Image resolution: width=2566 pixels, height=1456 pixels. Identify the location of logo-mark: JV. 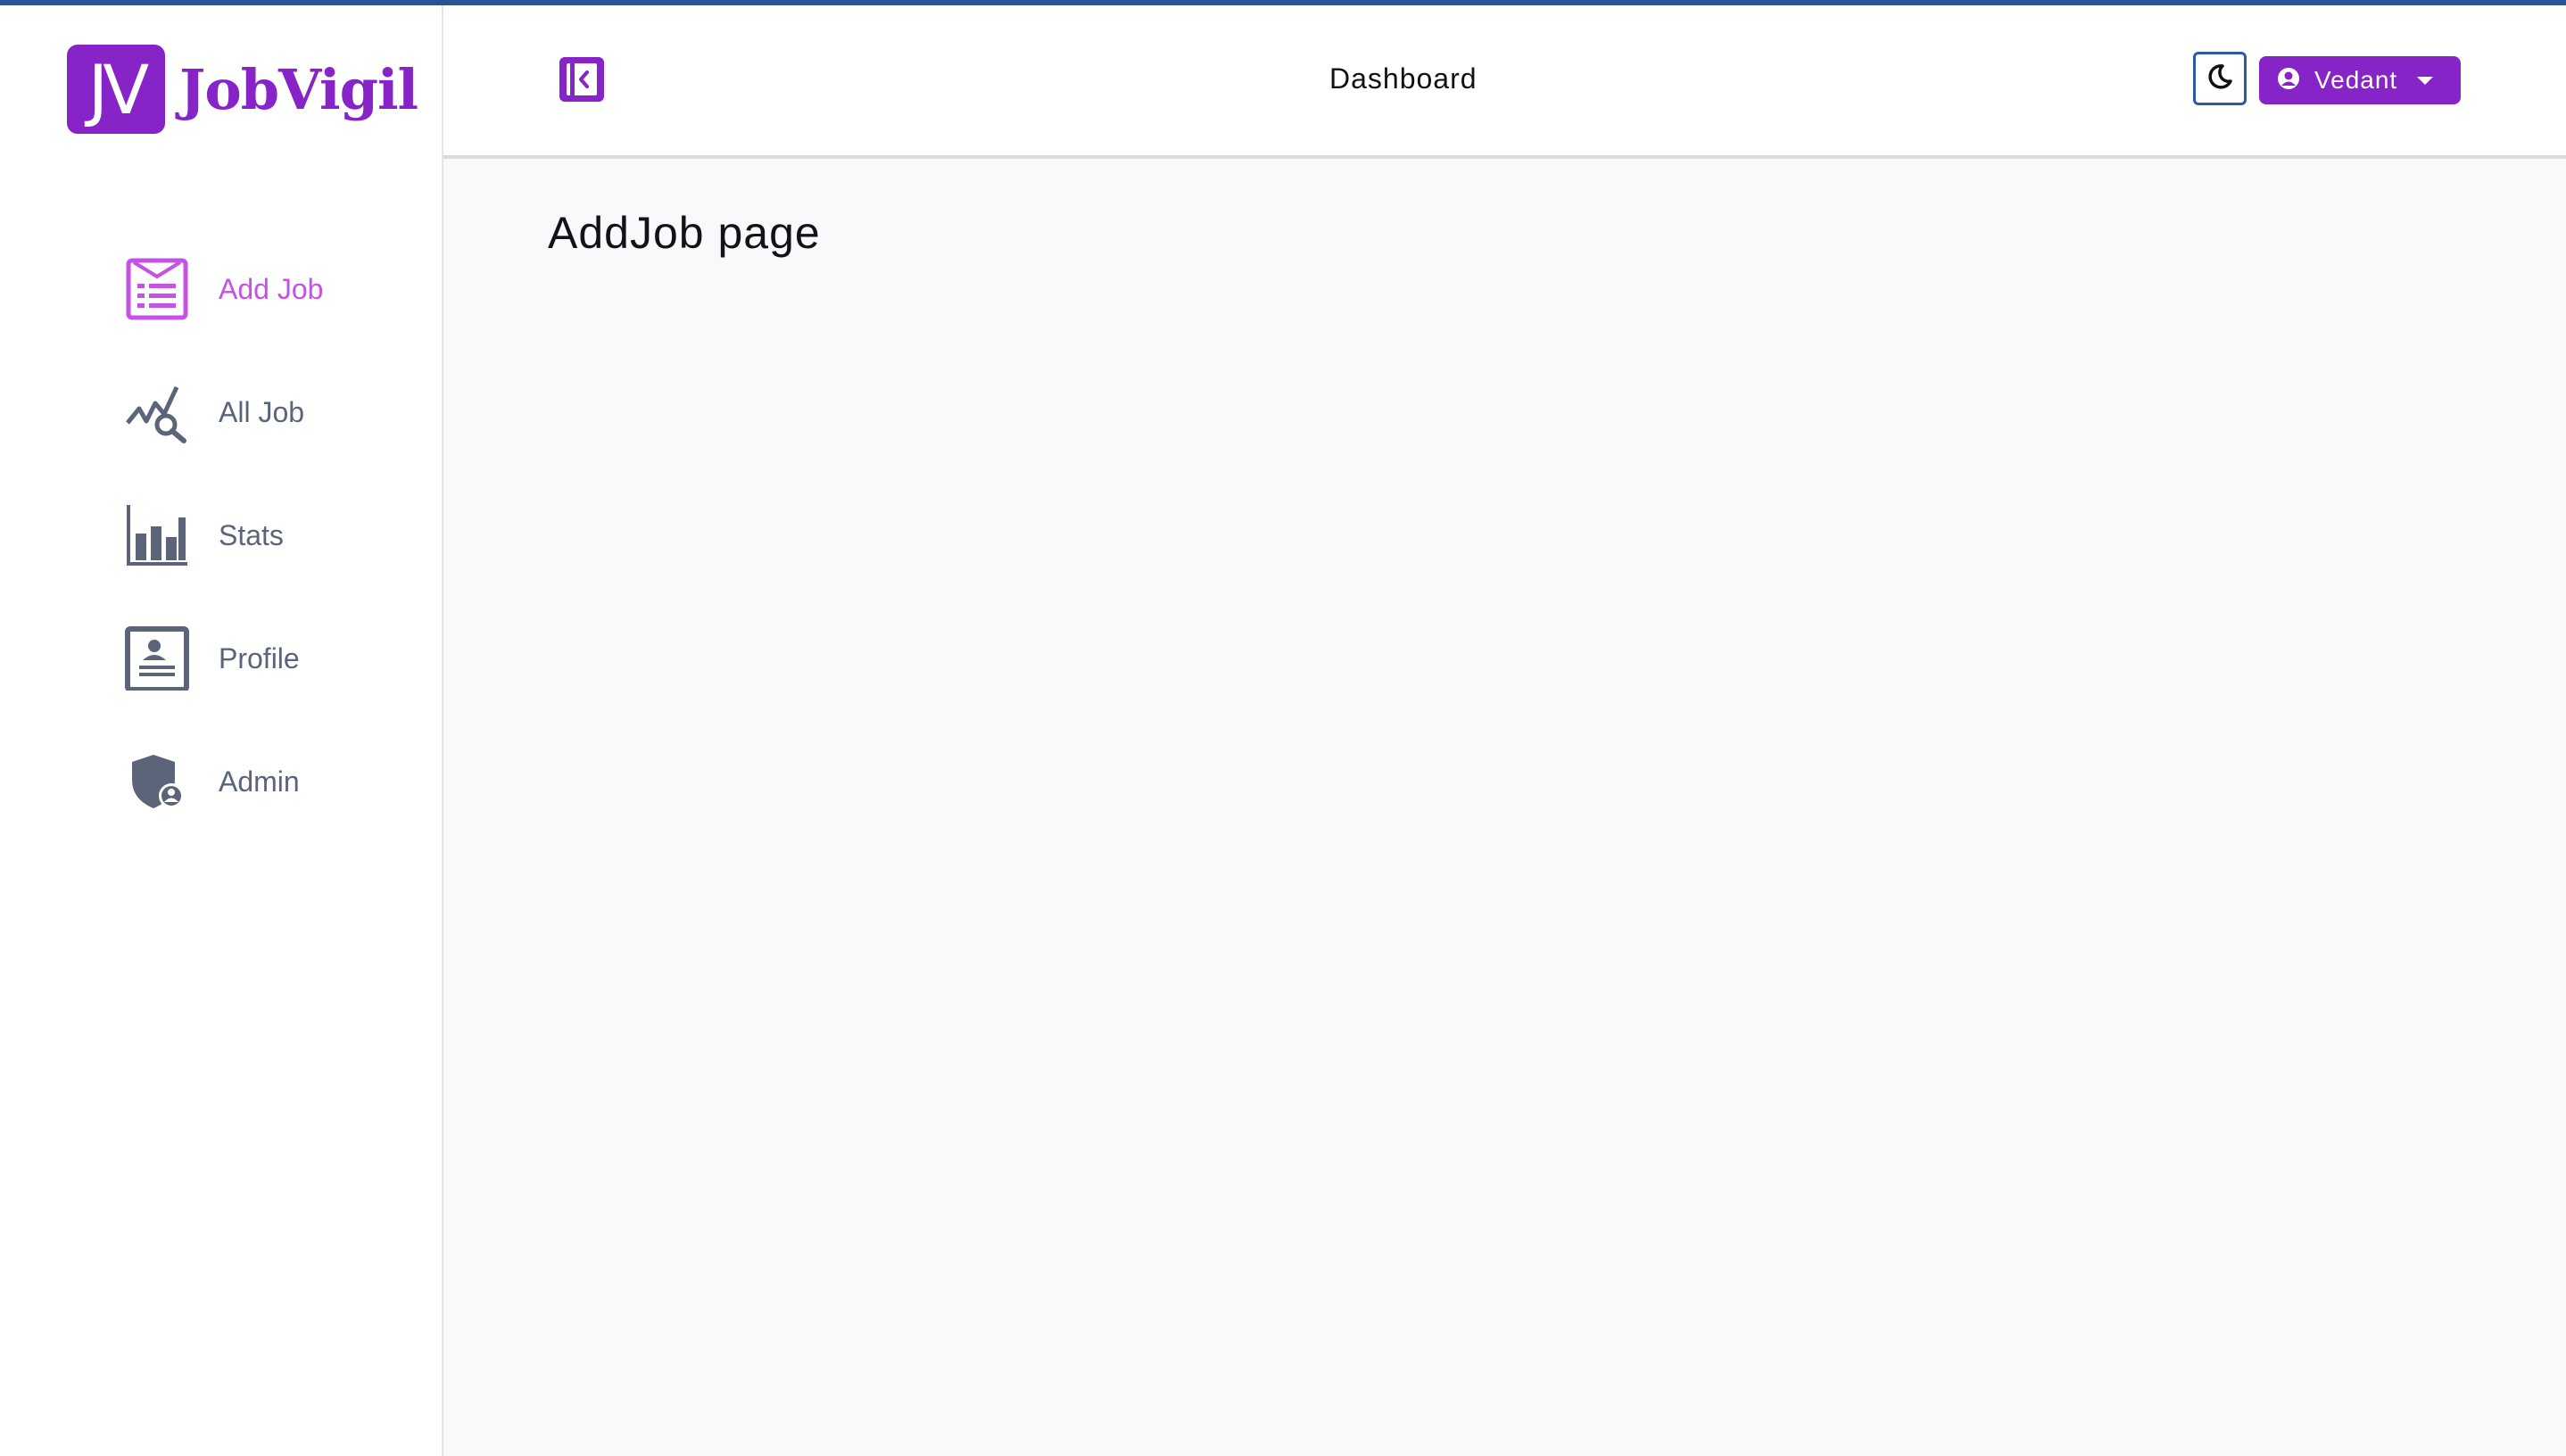
(116, 89).